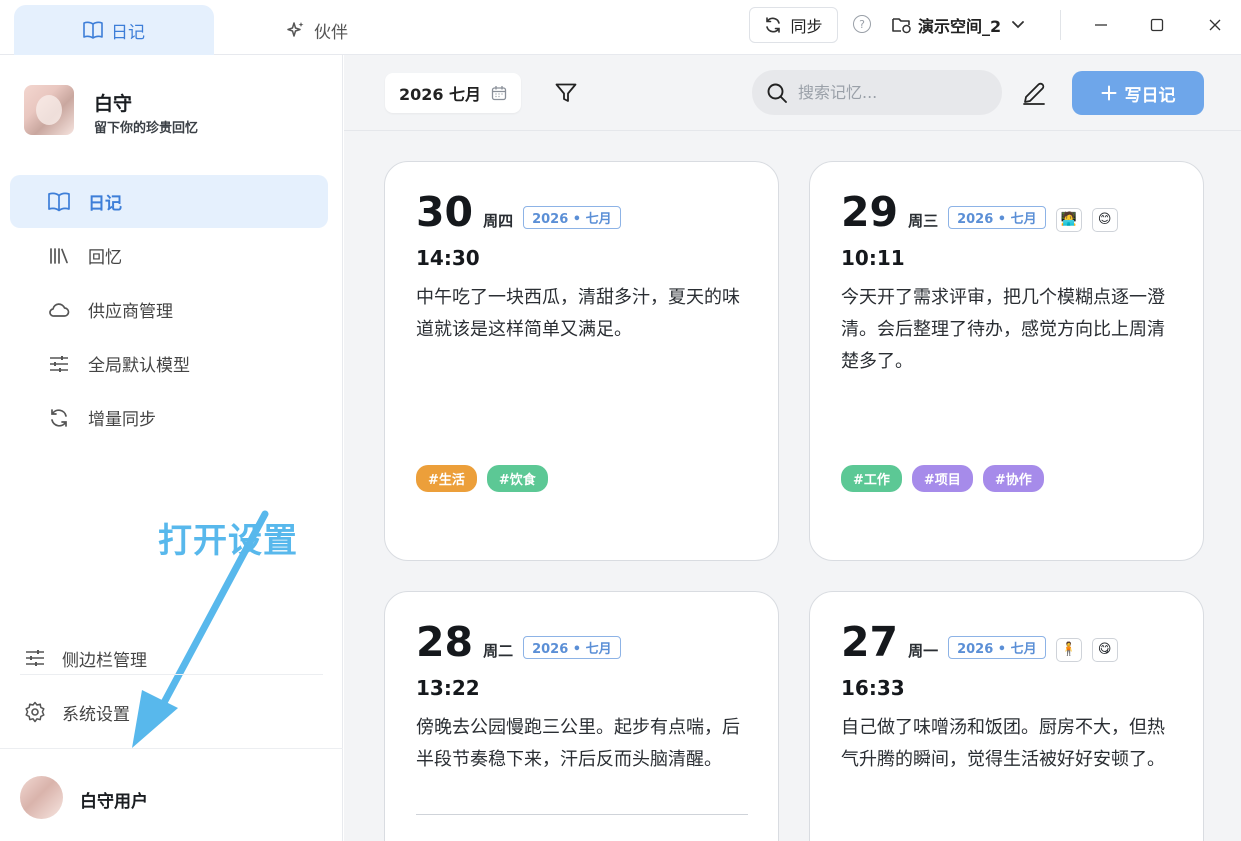  Describe the element at coordinates (582, 814) in the screenshot. I see `card-divider` at that location.